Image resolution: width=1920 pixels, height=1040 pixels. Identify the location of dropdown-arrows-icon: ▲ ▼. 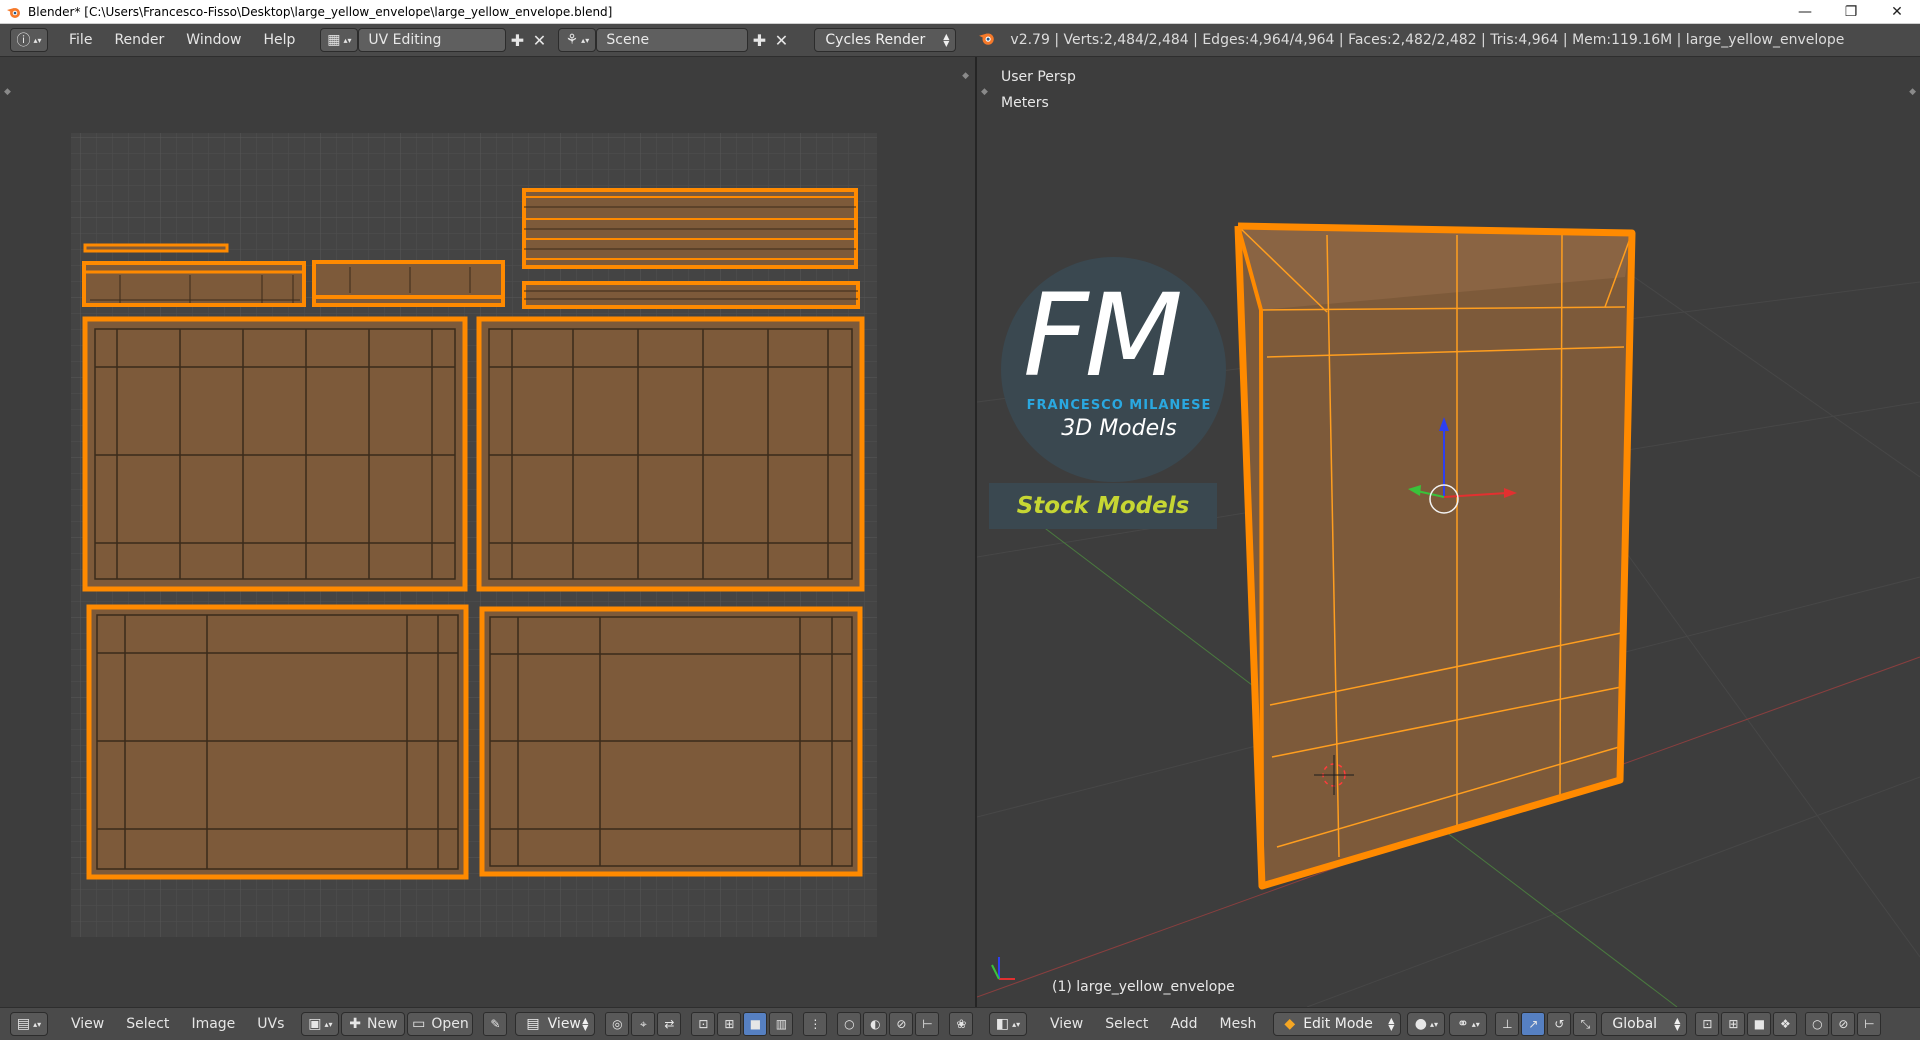
(585, 1024).